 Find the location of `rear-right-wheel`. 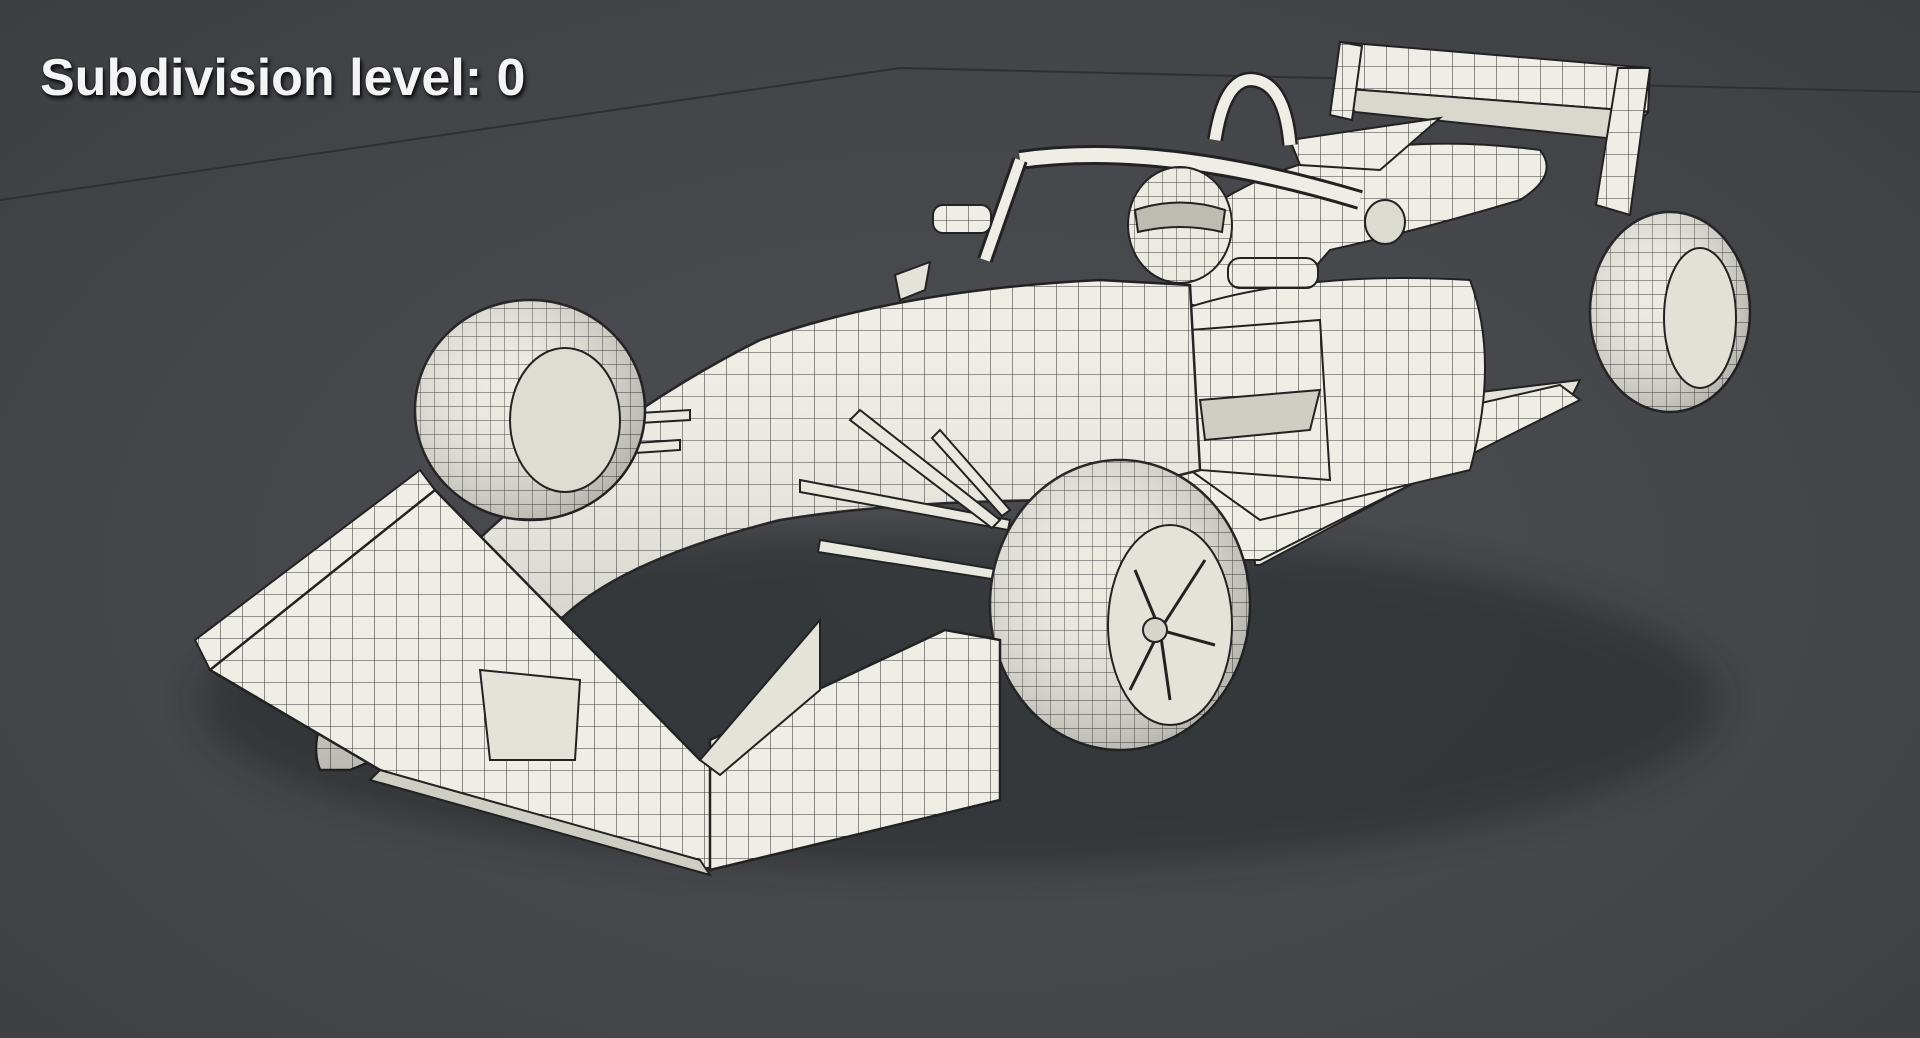

rear-right-wheel is located at coordinates (1670, 312).